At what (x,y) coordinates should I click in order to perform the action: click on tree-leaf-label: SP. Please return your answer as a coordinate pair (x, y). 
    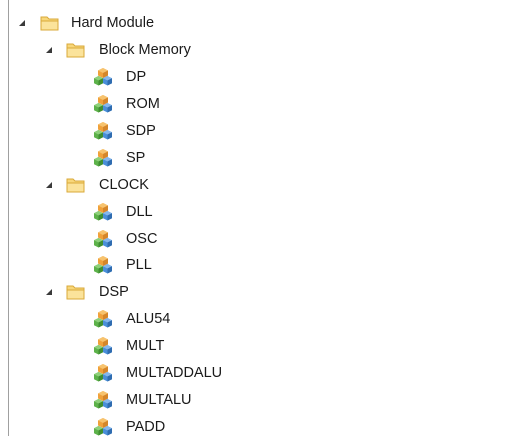
    Looking at the image, I should click on (136, 157).